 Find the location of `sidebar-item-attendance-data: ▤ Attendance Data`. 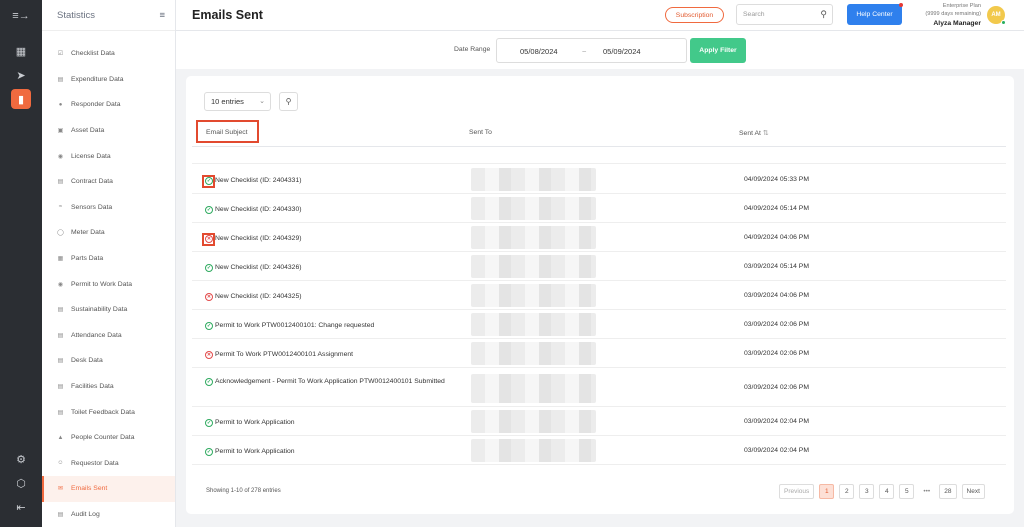

sidebar-item-attendance-data: ▤ Attendance Data is located at coordinates (108, 336).